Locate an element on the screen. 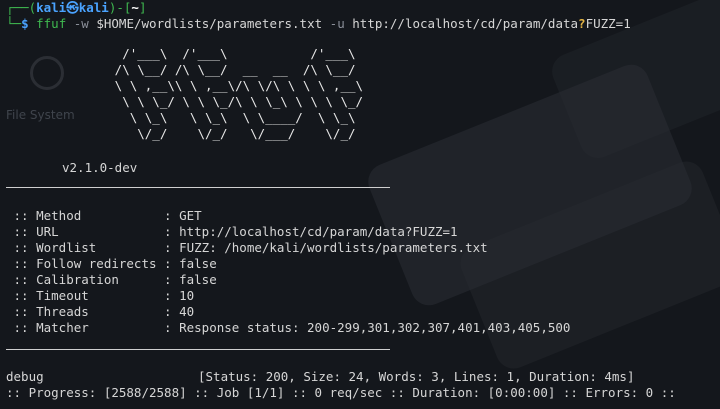 This screenshot has height=409, width=720. divider-bottom is located at coordinates (198, 349).